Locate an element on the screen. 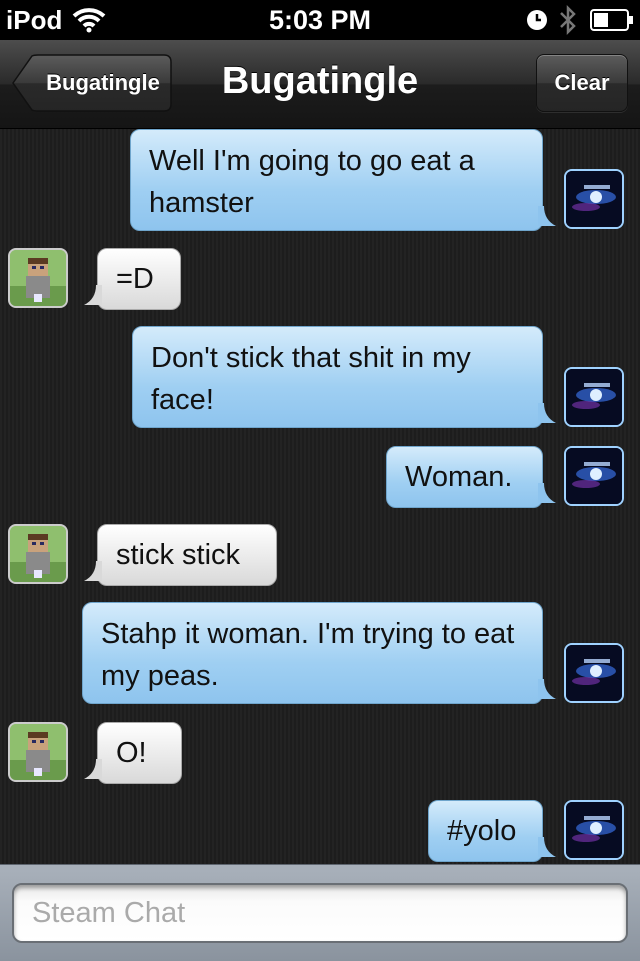 This screenshot has width=640, height=961. message-bubble: #yolo is located at coordinates (492, 831).